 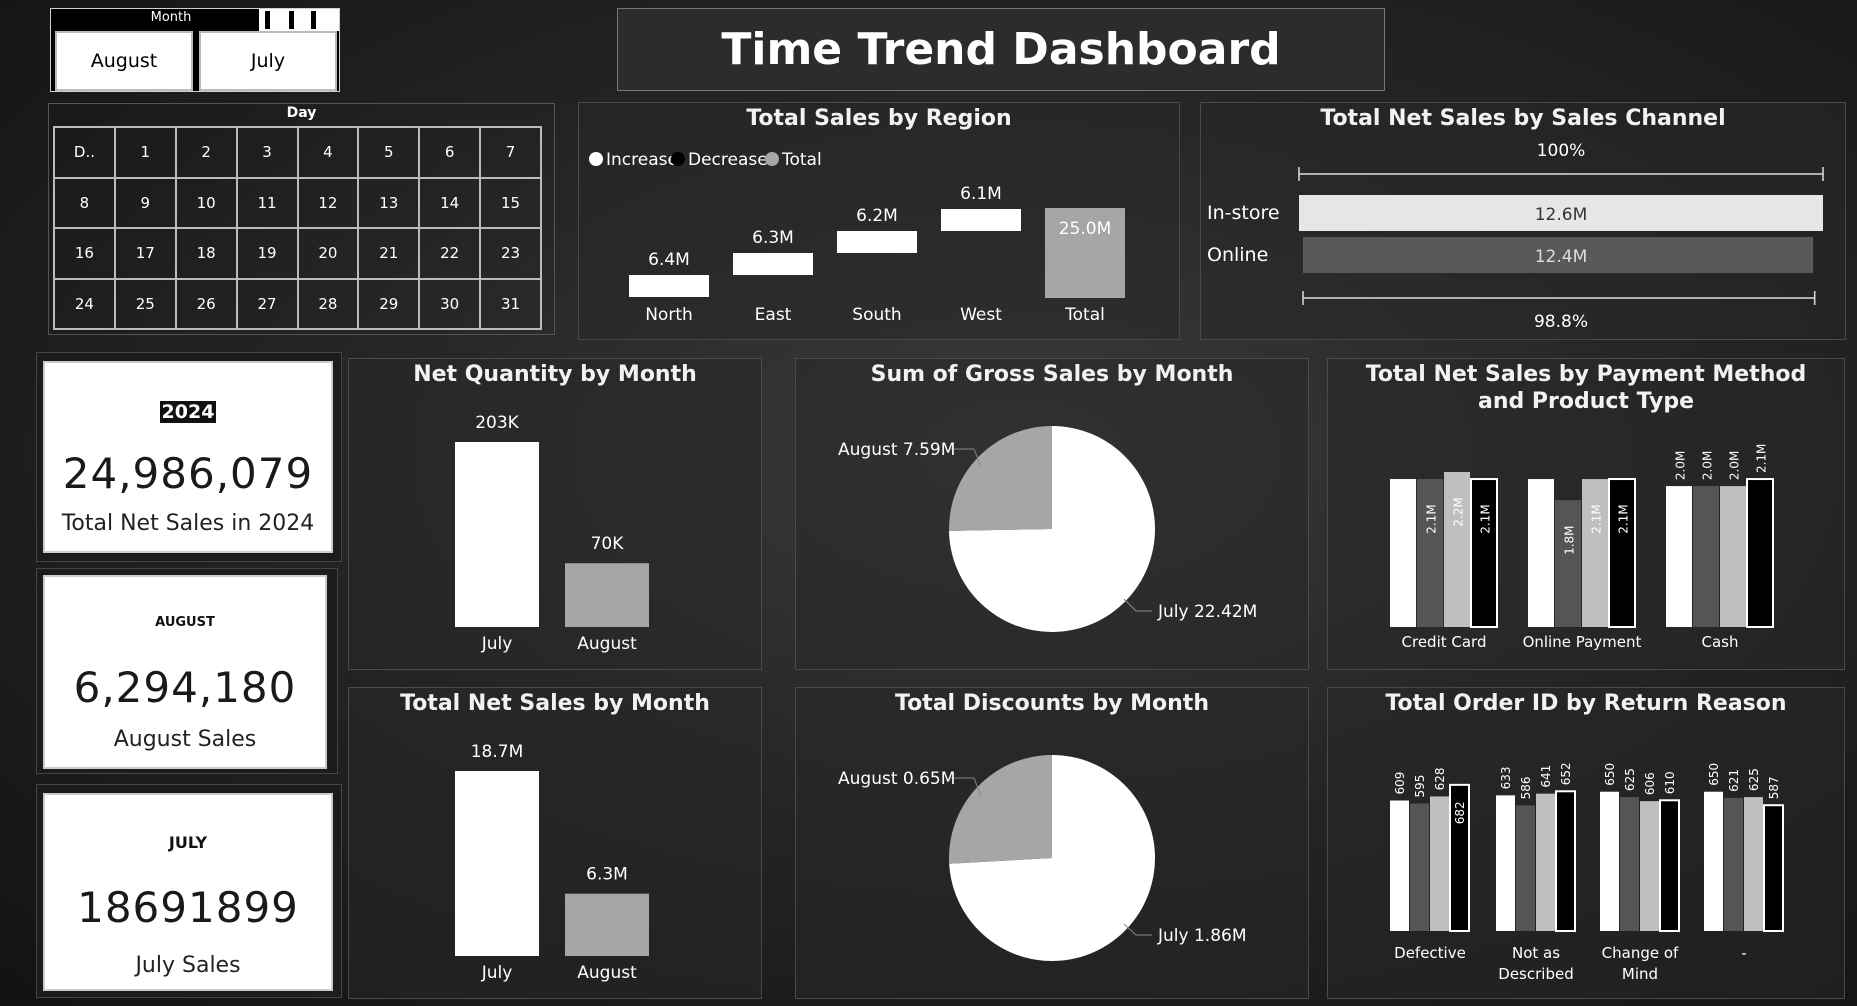 What do you see at coordinates (84, 303) in the screenshot?
I see `day-option-24: 24` at bounding box center [84, 303].